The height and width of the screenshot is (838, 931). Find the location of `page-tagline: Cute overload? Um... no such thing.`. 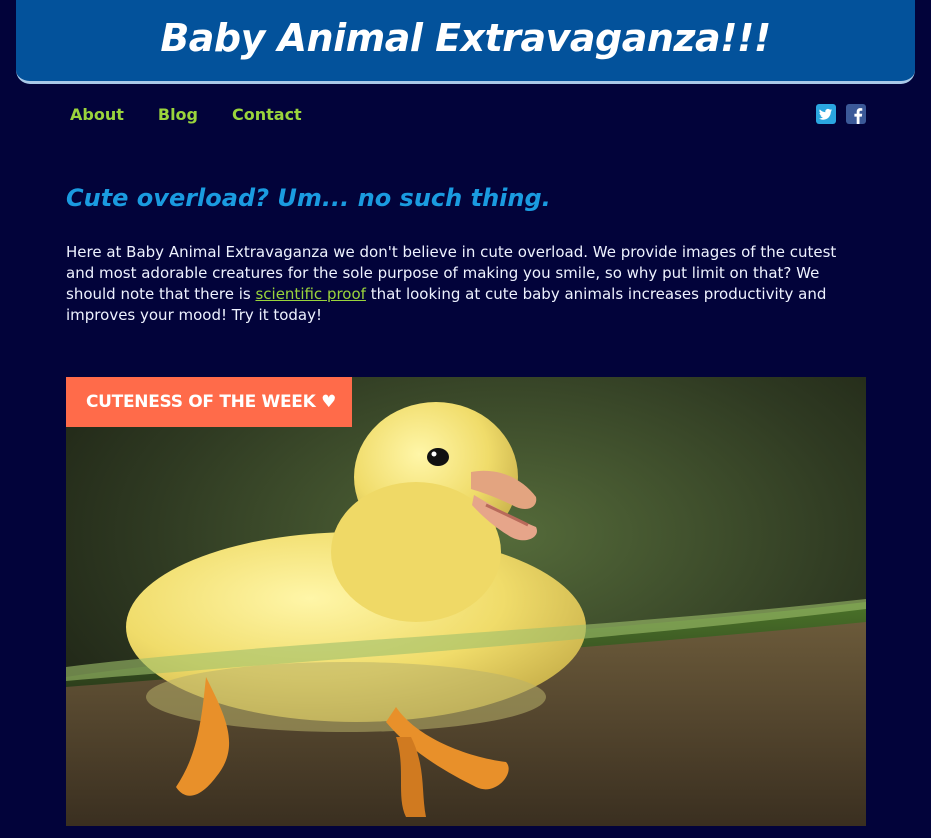

page-tagline: Cute overload? Um... no such thing. is located at coordinates (308, 198).